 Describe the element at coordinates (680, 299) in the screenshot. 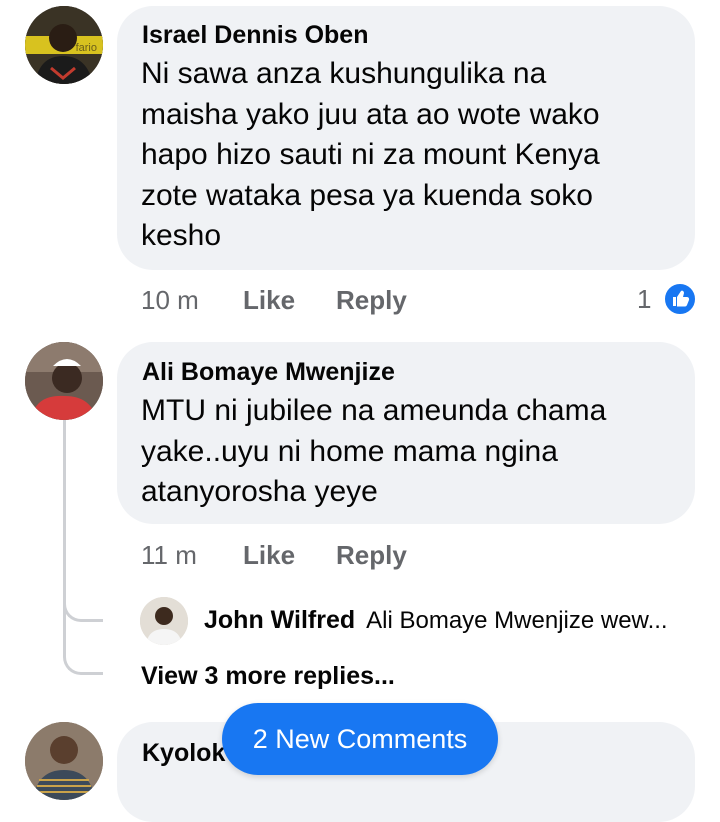

I see `like-reaction-icon` at that location.